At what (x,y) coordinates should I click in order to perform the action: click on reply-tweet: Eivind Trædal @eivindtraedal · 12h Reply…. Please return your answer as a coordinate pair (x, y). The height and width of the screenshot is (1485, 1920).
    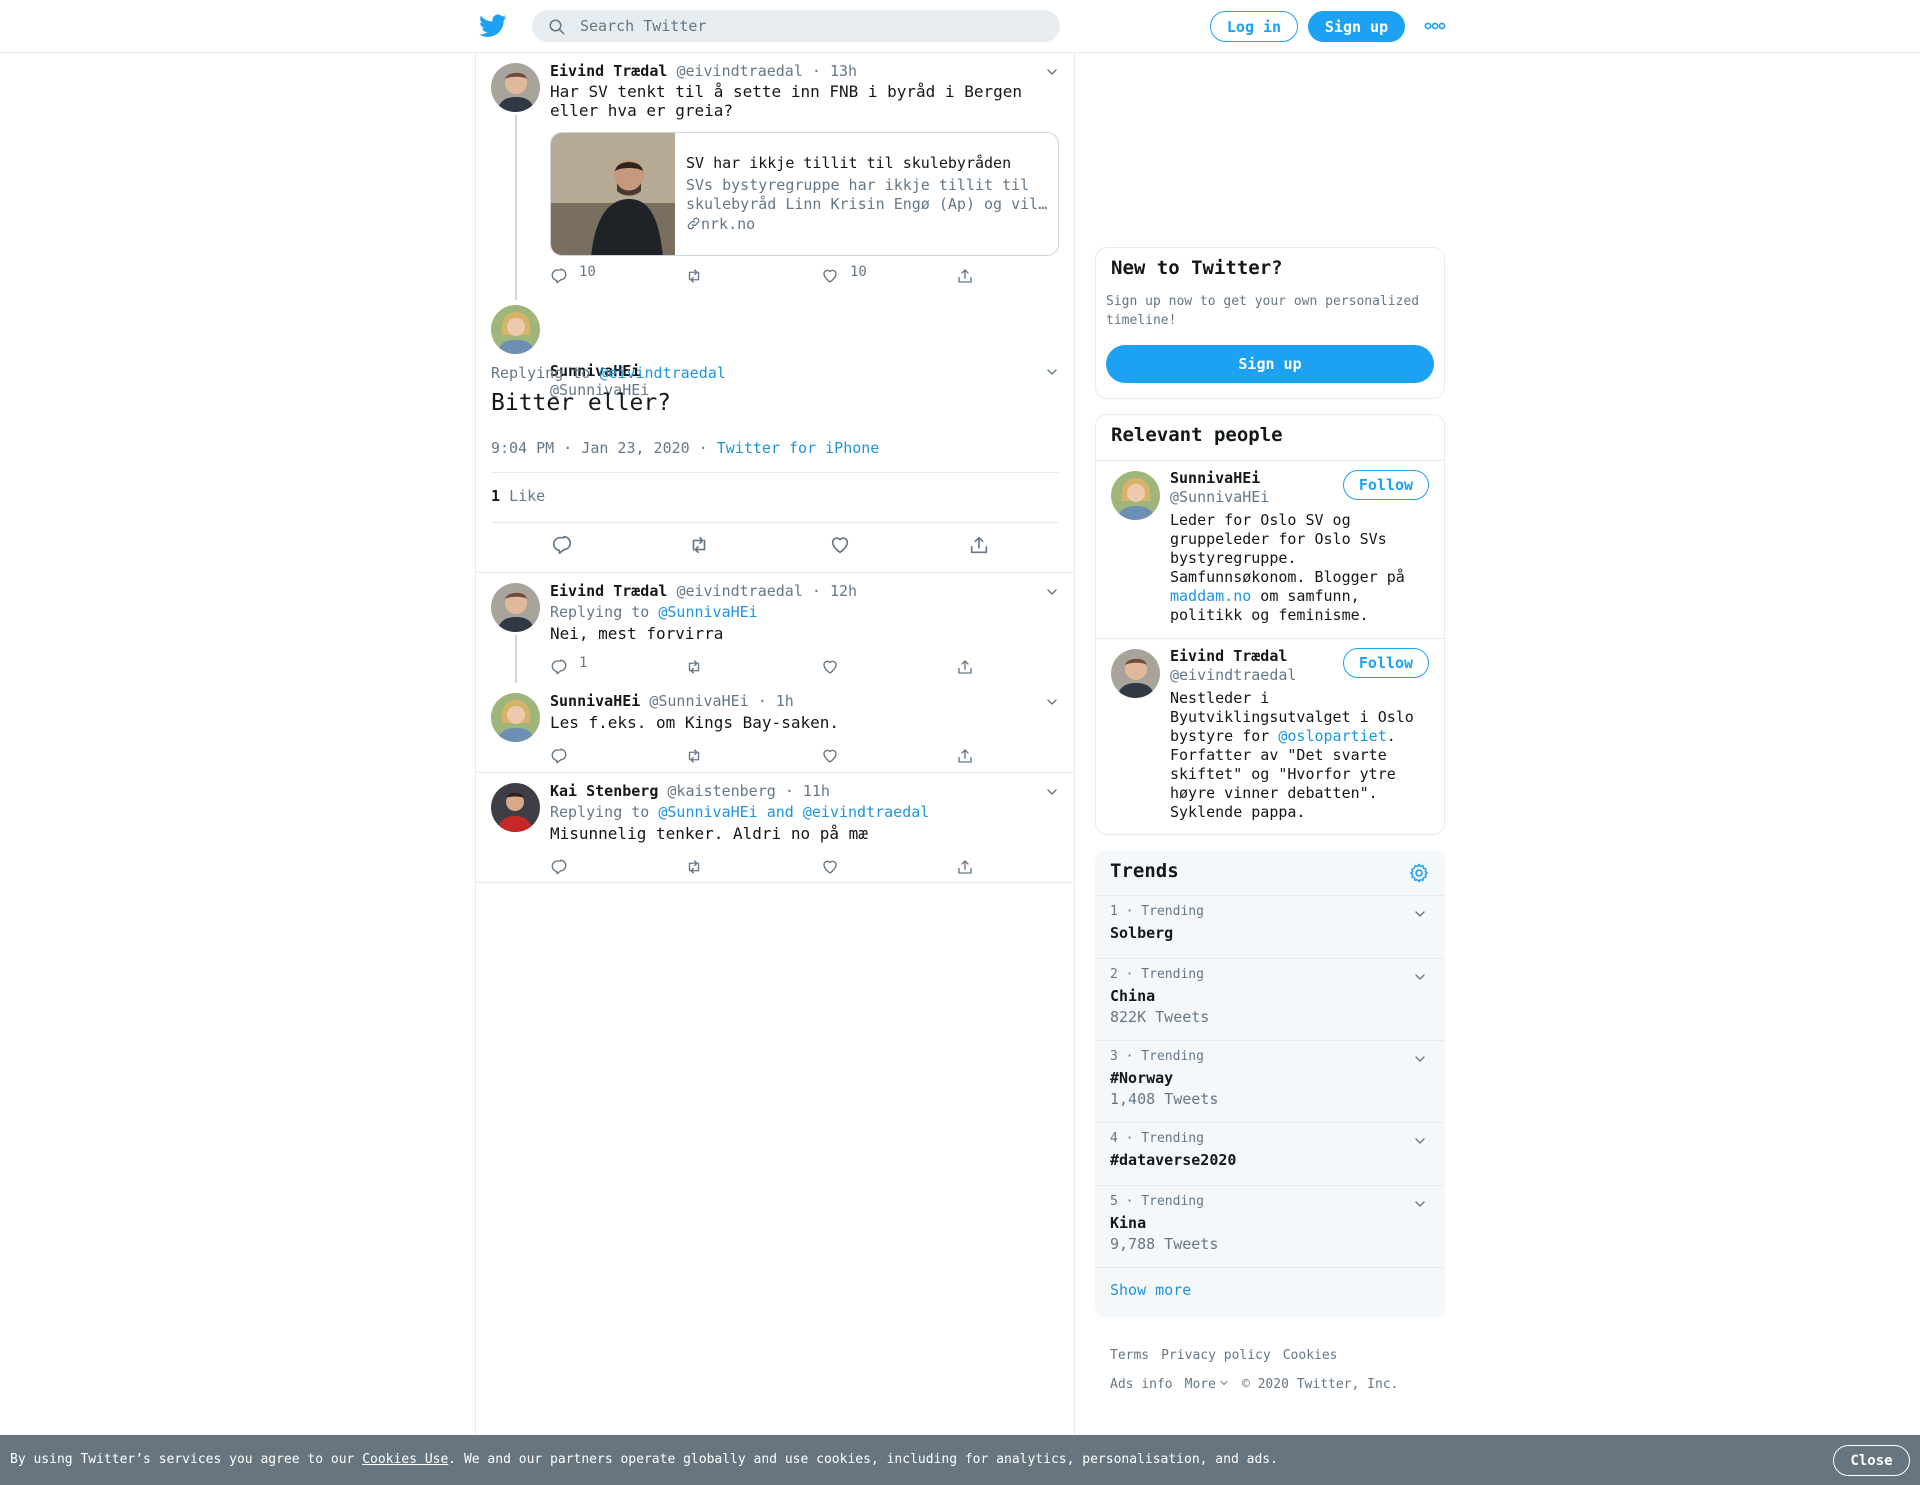
    Looking at the image, I should click on (775, 628).